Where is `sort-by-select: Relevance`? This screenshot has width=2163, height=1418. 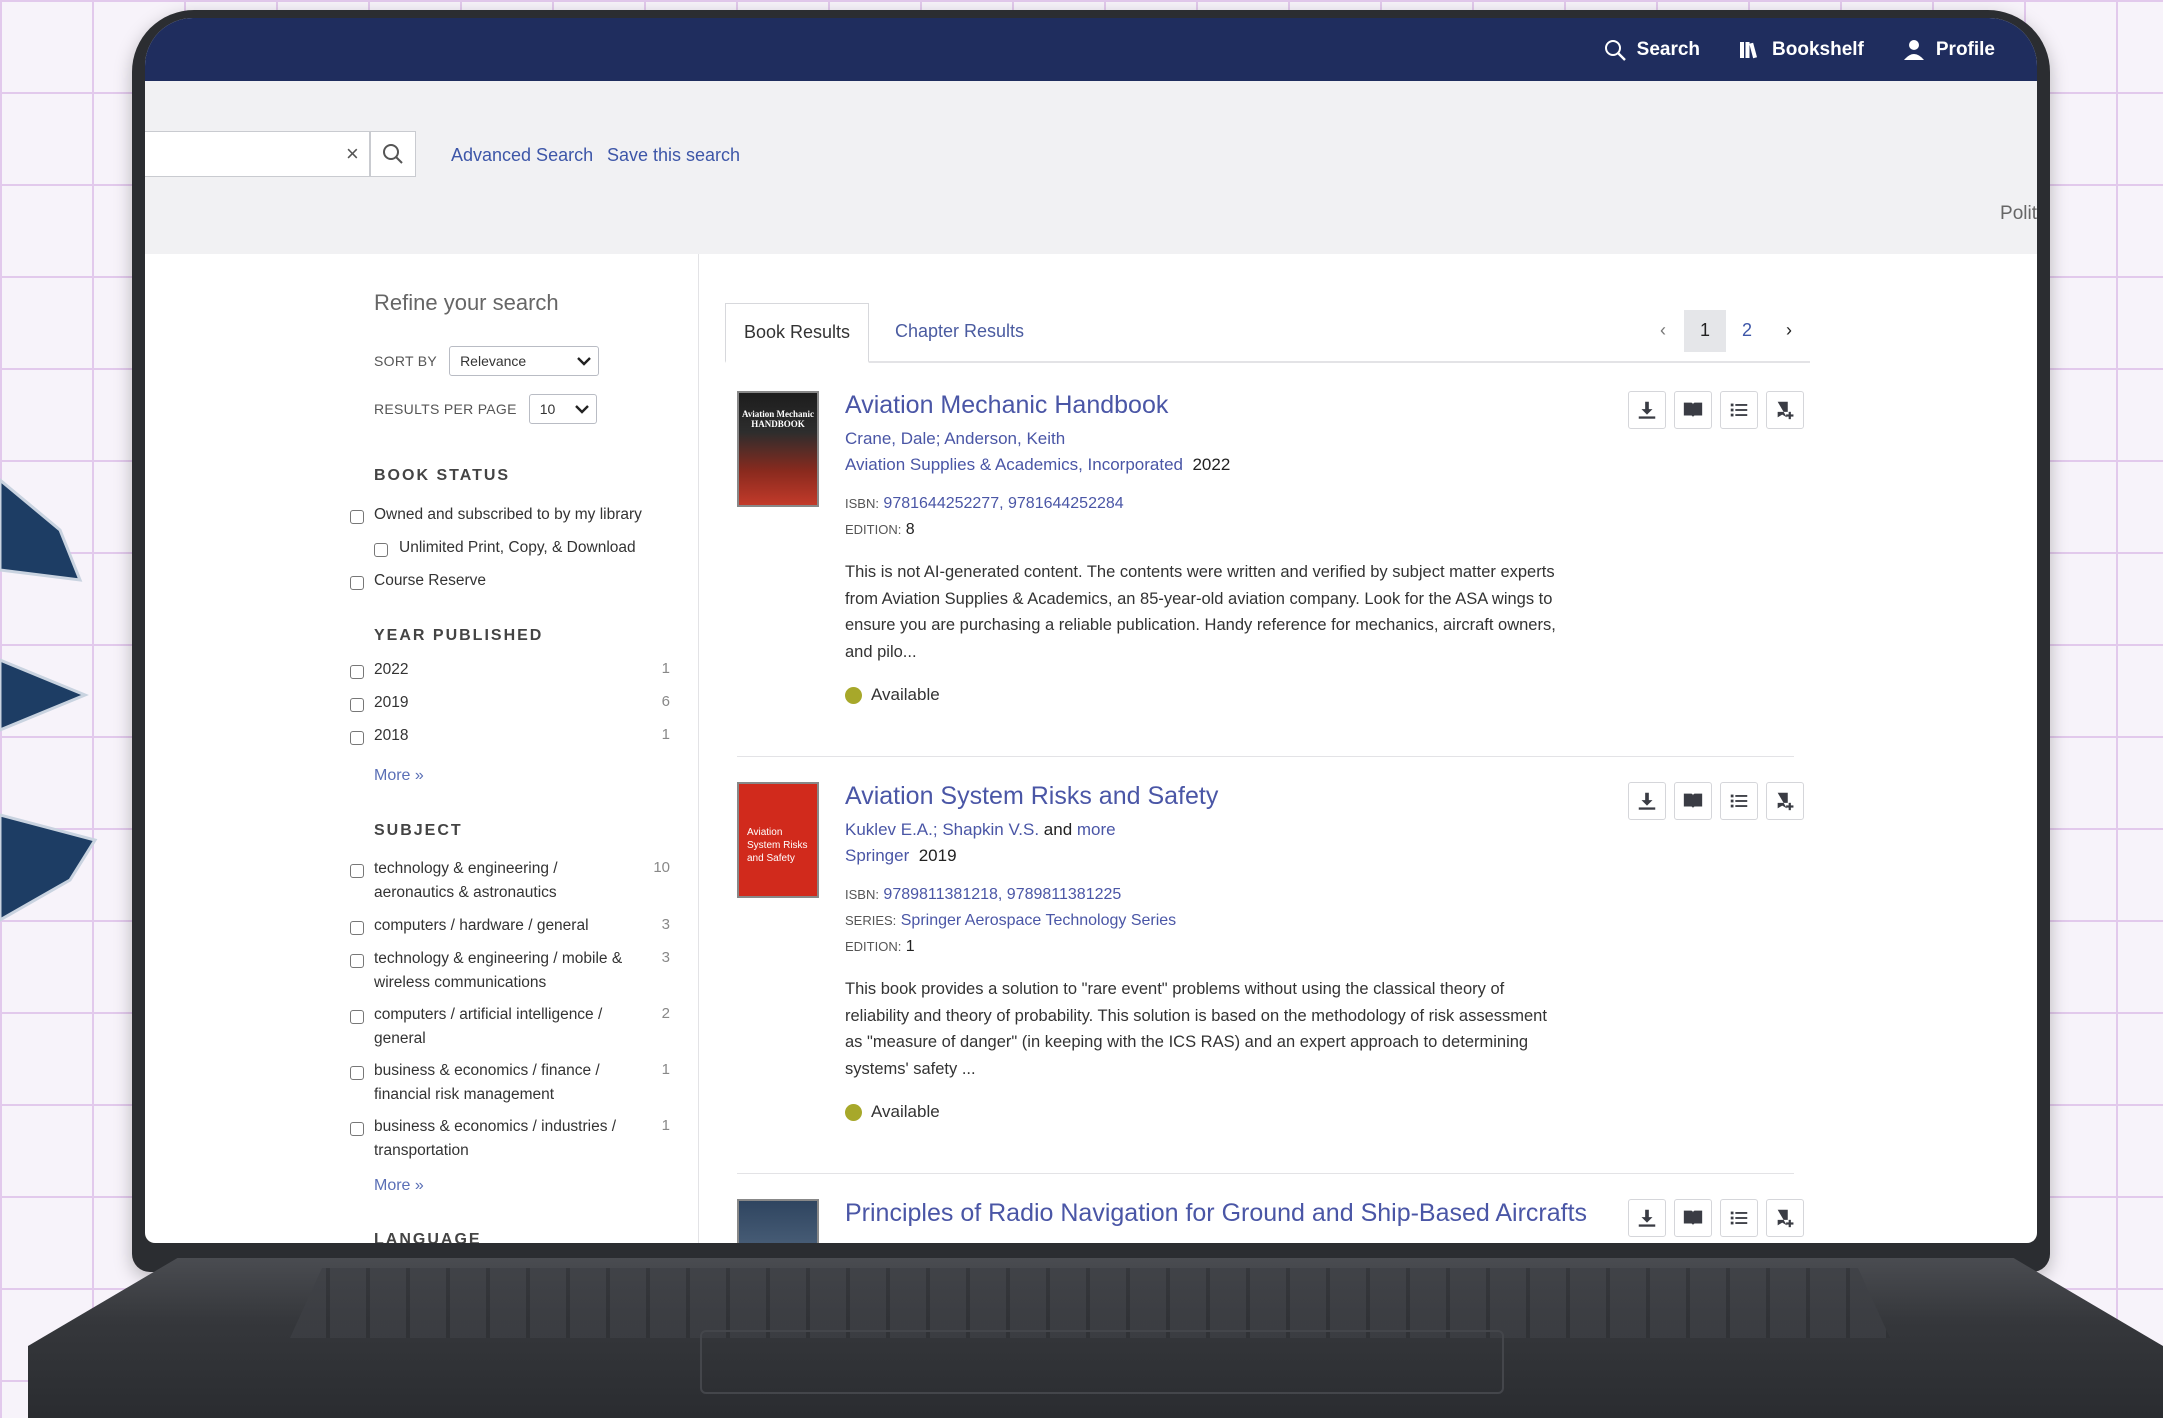 sort-by-select: Relevance is located at coordinates (524, 361).